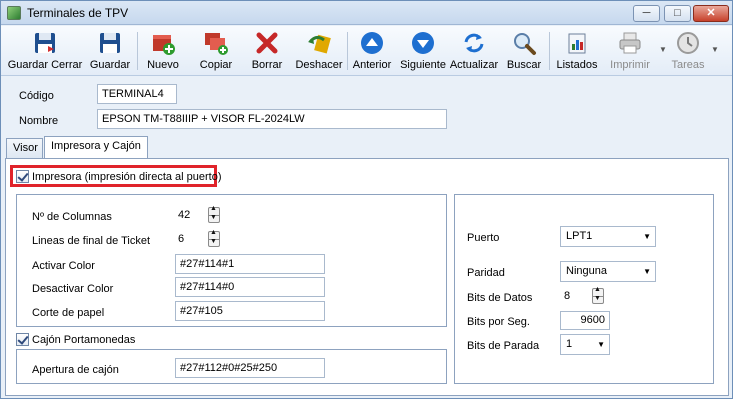  Describe the element at coordinates (579, 236) in the screenshot. I see `puerto-select-value: LPT1` at that location.